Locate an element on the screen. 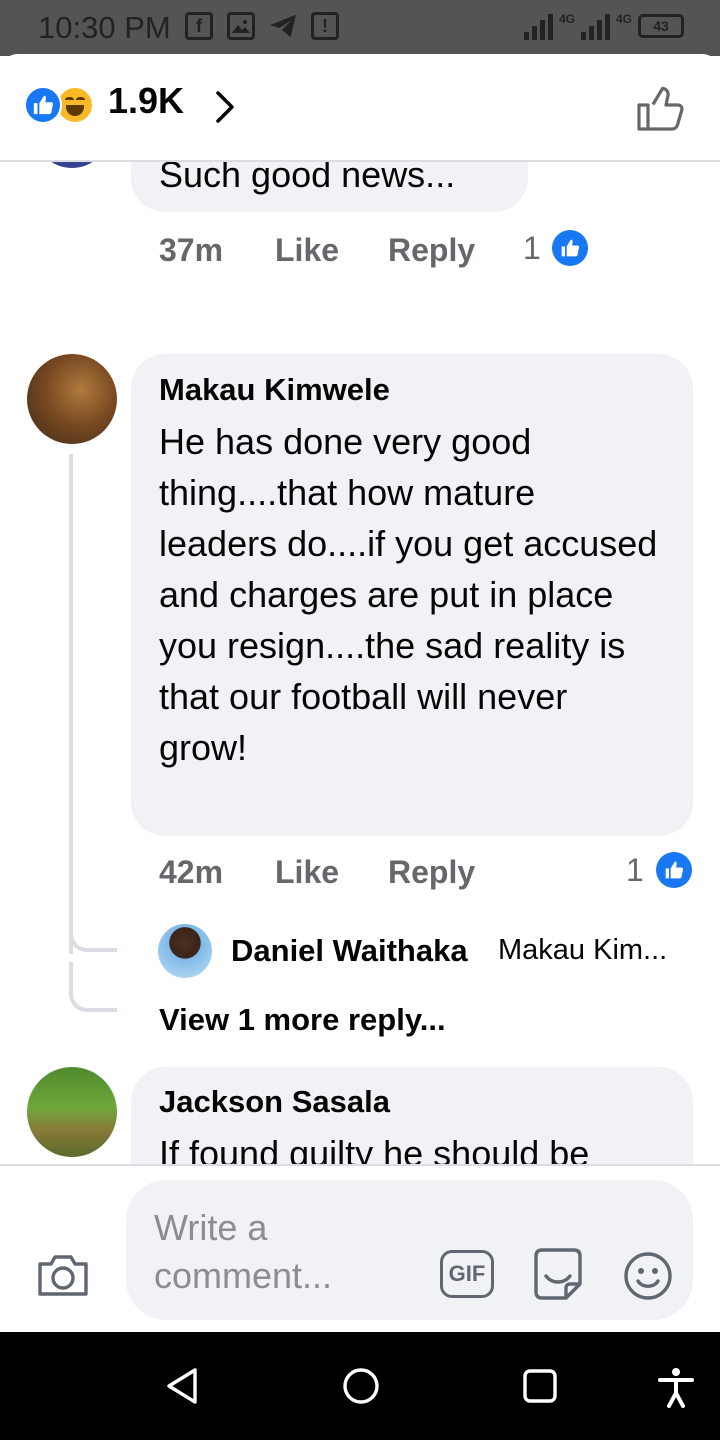 The height and width of the screenshot is (1440, 720). comment-time: 42m is located at coordinates (191, 872).